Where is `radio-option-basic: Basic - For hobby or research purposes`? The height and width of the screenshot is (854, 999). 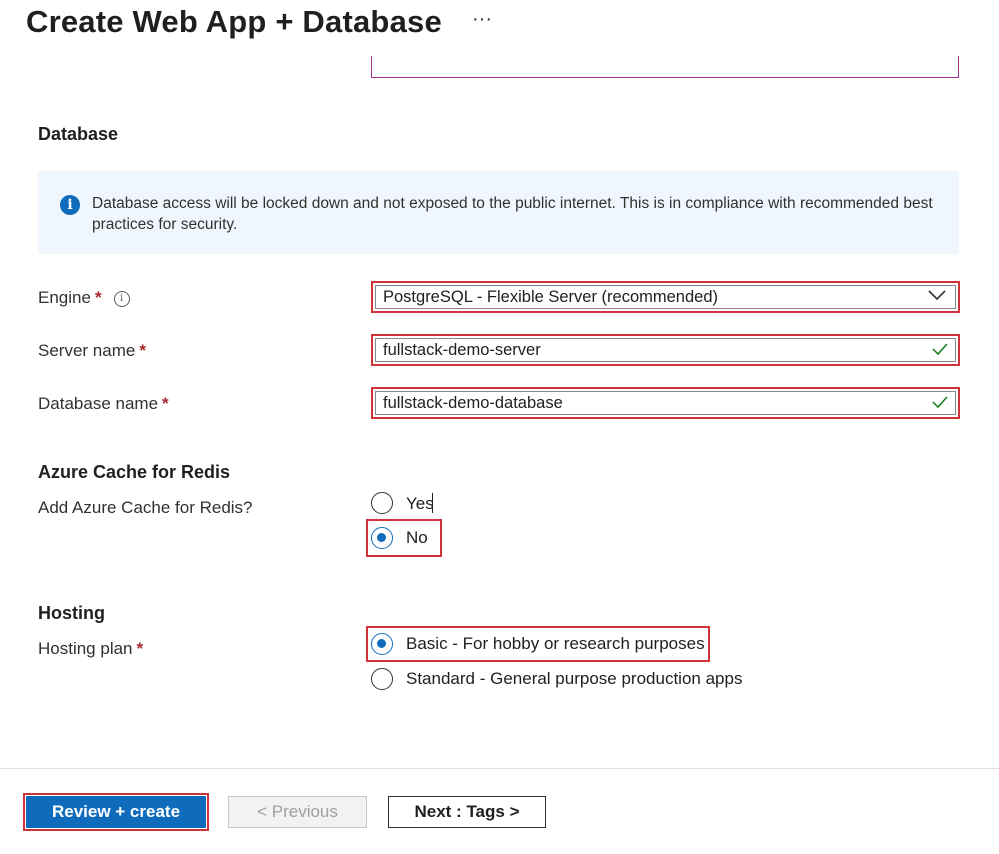 radio-option-basic: Basic - For hobby or research purposes is located at coordinates (538, 644).